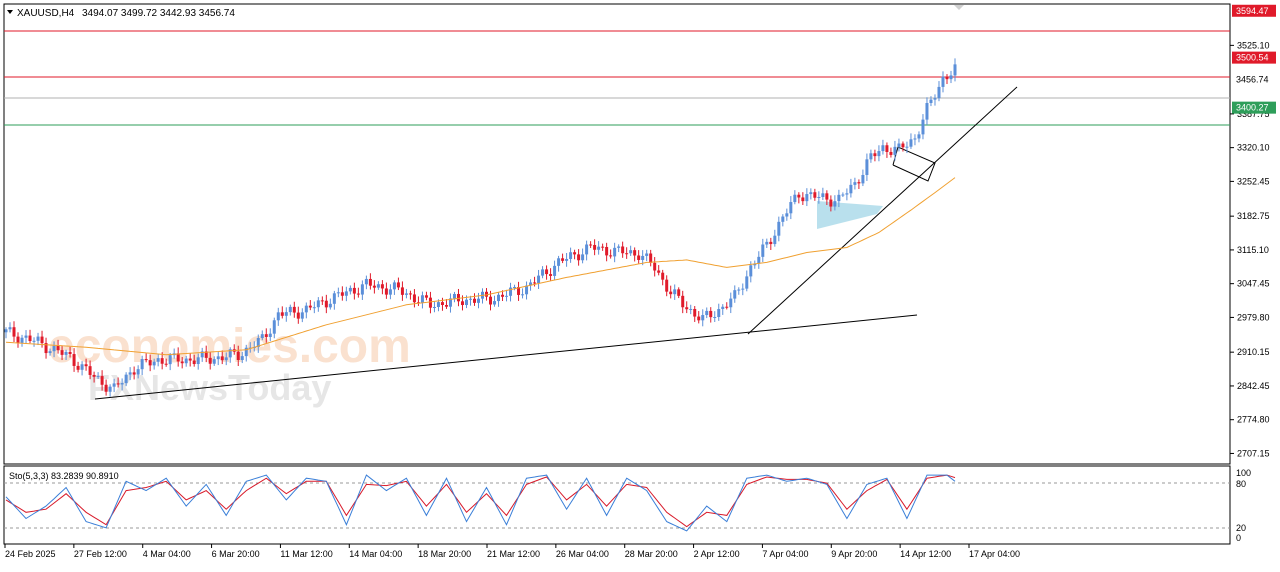 The height and width of the screenshot is (572, 1280). What do you see at coordinates (1253, 453) in the screenshot?
I see `price-axis-label: 2707.15` at bounding box center [1253, 453].